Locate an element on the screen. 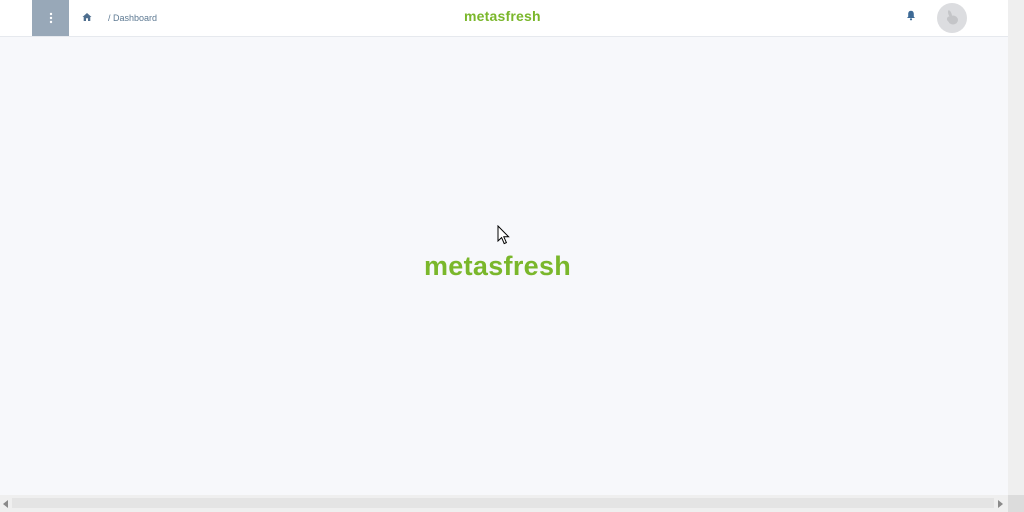  top-header: / Dashboard metasfresh is located at coordinates (504, 18).